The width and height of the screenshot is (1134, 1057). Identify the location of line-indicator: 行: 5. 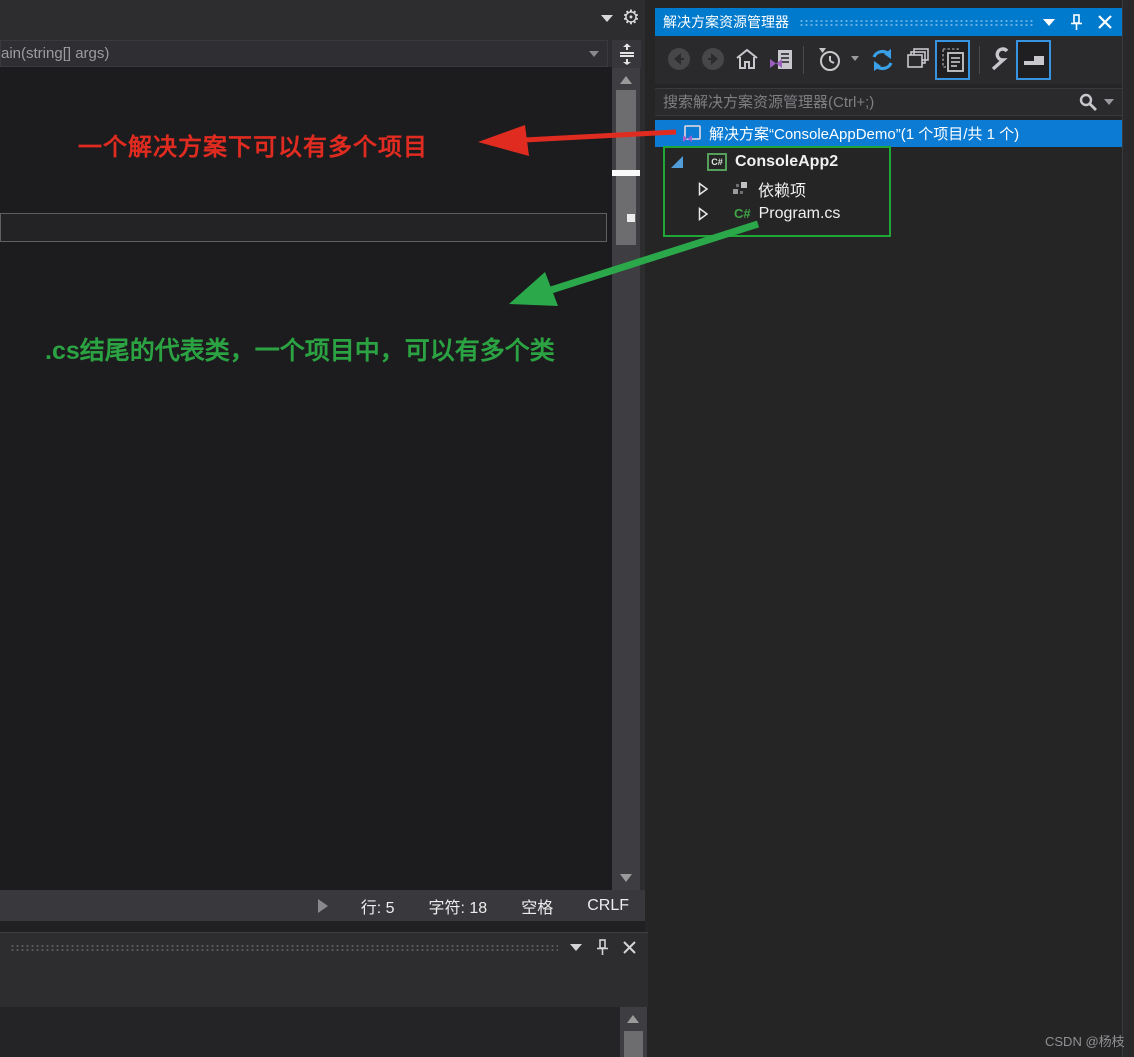
(378, 906).